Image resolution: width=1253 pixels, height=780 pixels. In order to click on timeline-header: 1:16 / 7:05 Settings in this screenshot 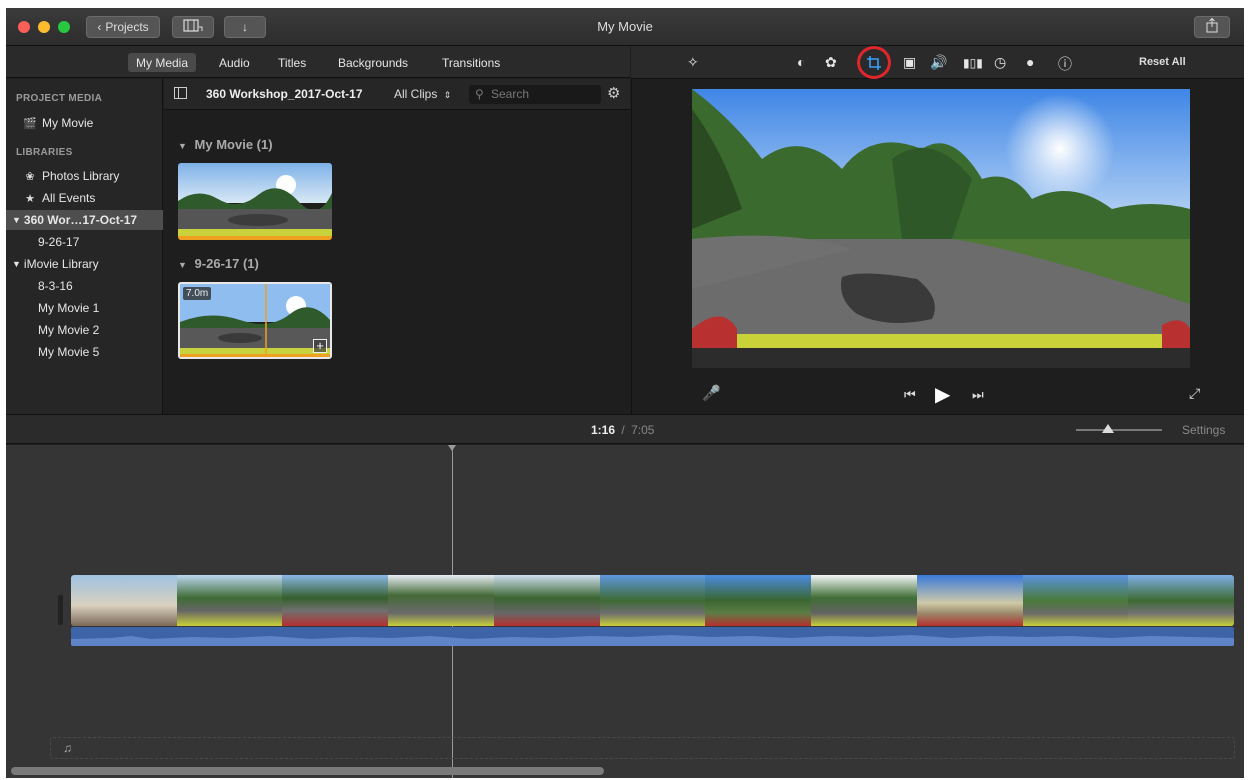, I will do `click(625, 429)`.